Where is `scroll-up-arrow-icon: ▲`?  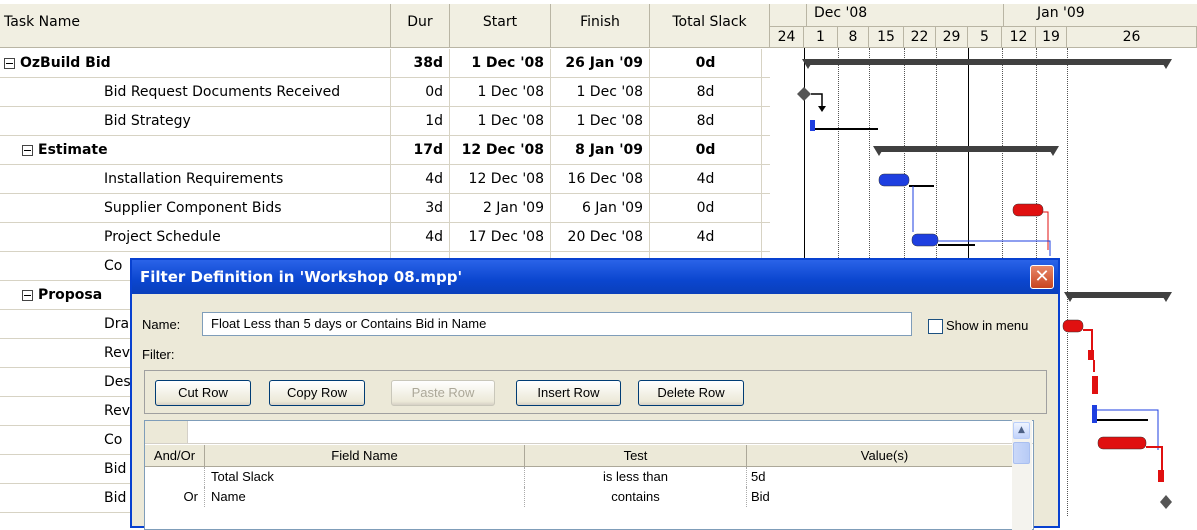
scroll-up-arrow-icon: ▲ is located at coordinates (1021, 430).